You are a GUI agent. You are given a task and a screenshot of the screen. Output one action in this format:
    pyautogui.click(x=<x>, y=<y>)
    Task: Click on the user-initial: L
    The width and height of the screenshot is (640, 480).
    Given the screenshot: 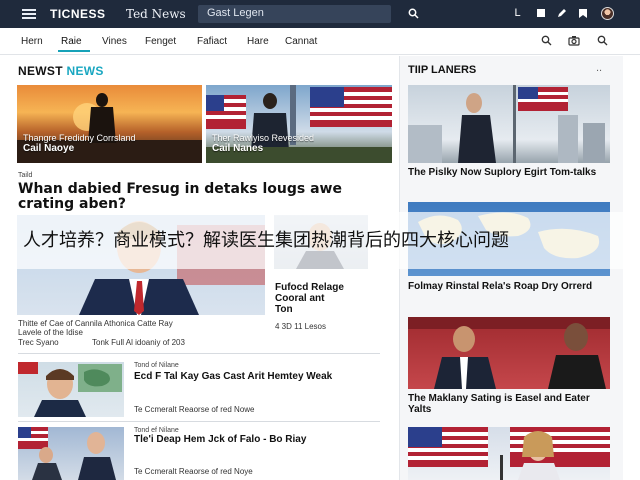 What is the action you would take?
    pyautogui.click(x=517, y=13)
    